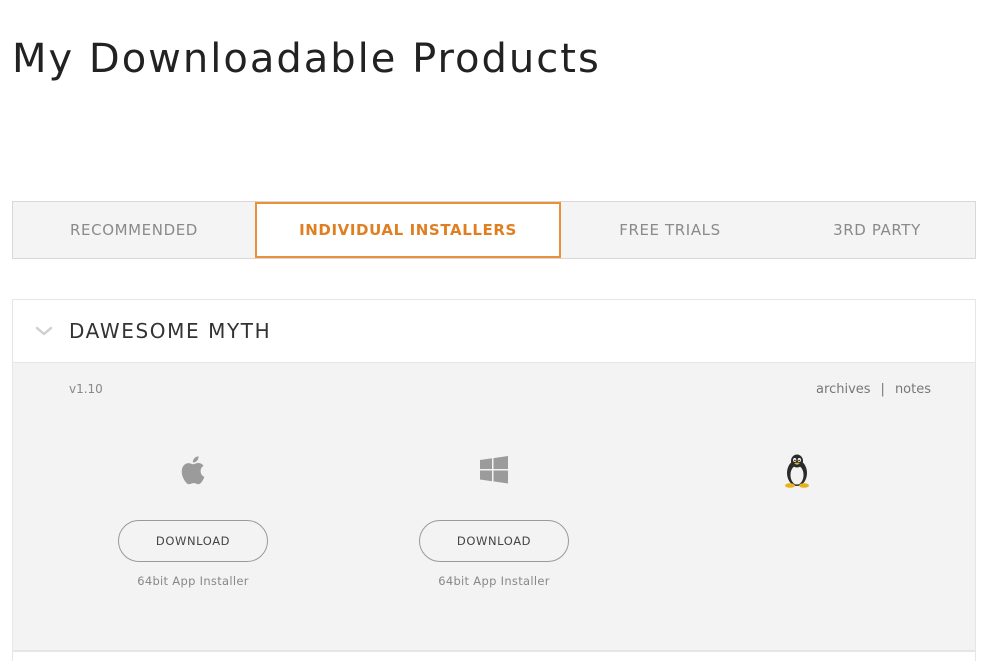 The image size is (1000, 661). What do you see at coordinates (193, 519) in the screenshot?
I see `platform-mac: DOWNLOAD 64bit App Installer` at bounding box center [193, 519].